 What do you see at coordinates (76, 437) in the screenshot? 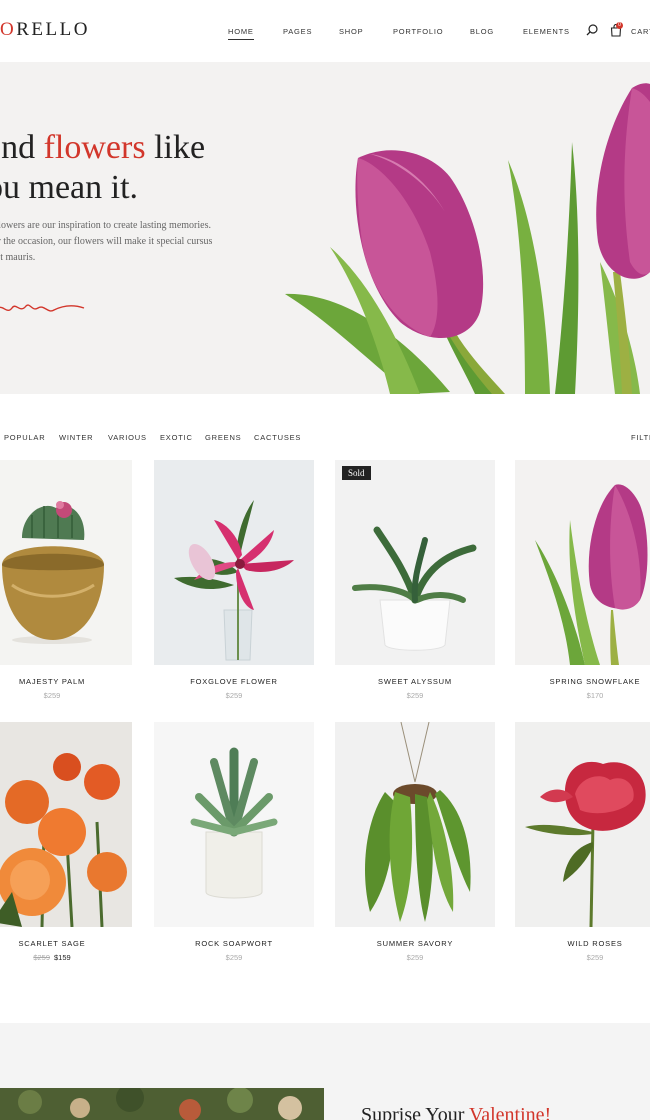
I see `filter-winter: WINTER` at bounding box center [76, 437].